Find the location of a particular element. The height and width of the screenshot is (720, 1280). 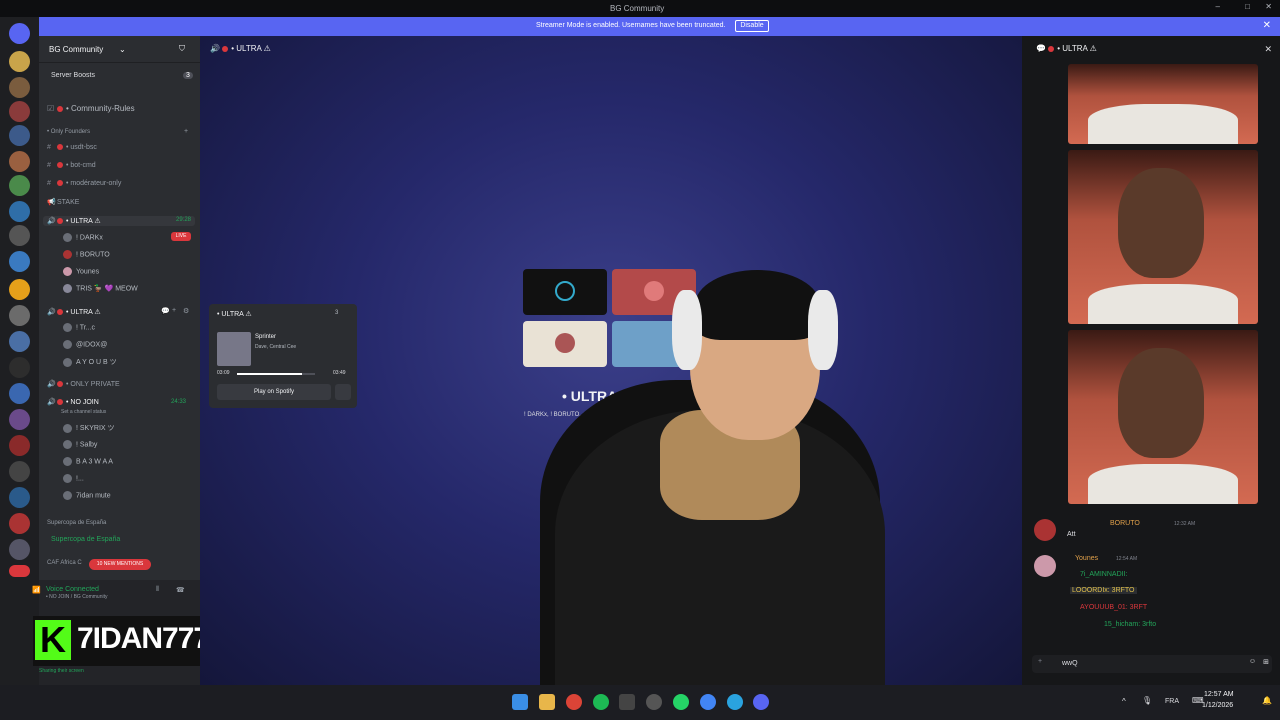

discord-home-icon is located at coordinates (19, 33).